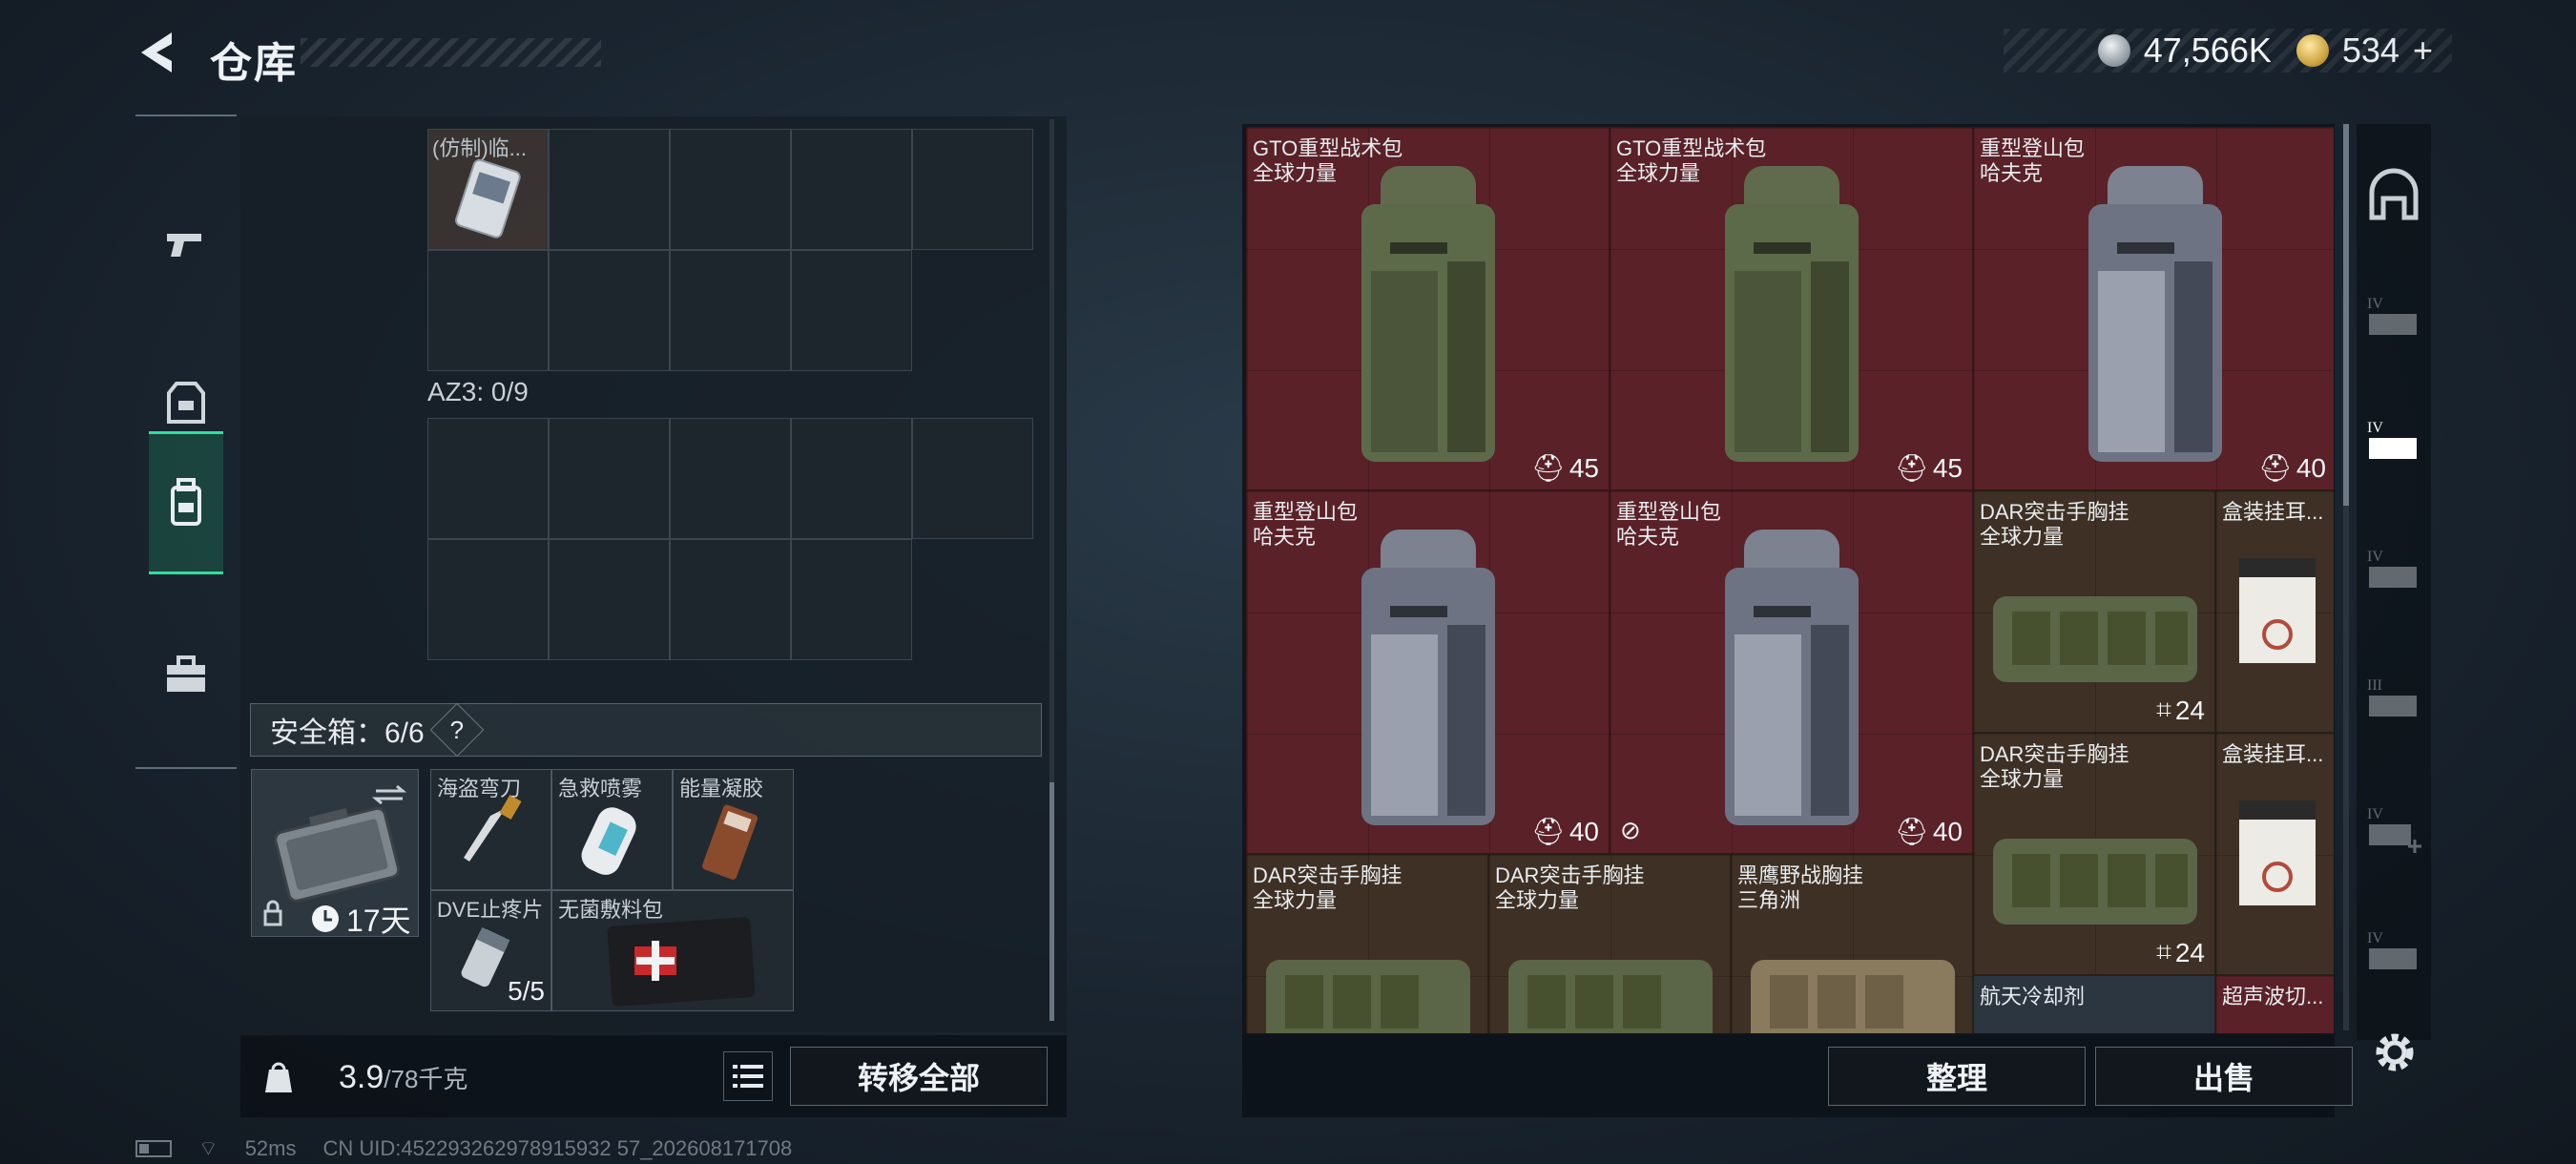 The image size is (2576, 1164). What do you see at coordinates (1769, 900) in the screenshot?
I see `item-brand: 三角洲` at bounding box center [1769, 900].